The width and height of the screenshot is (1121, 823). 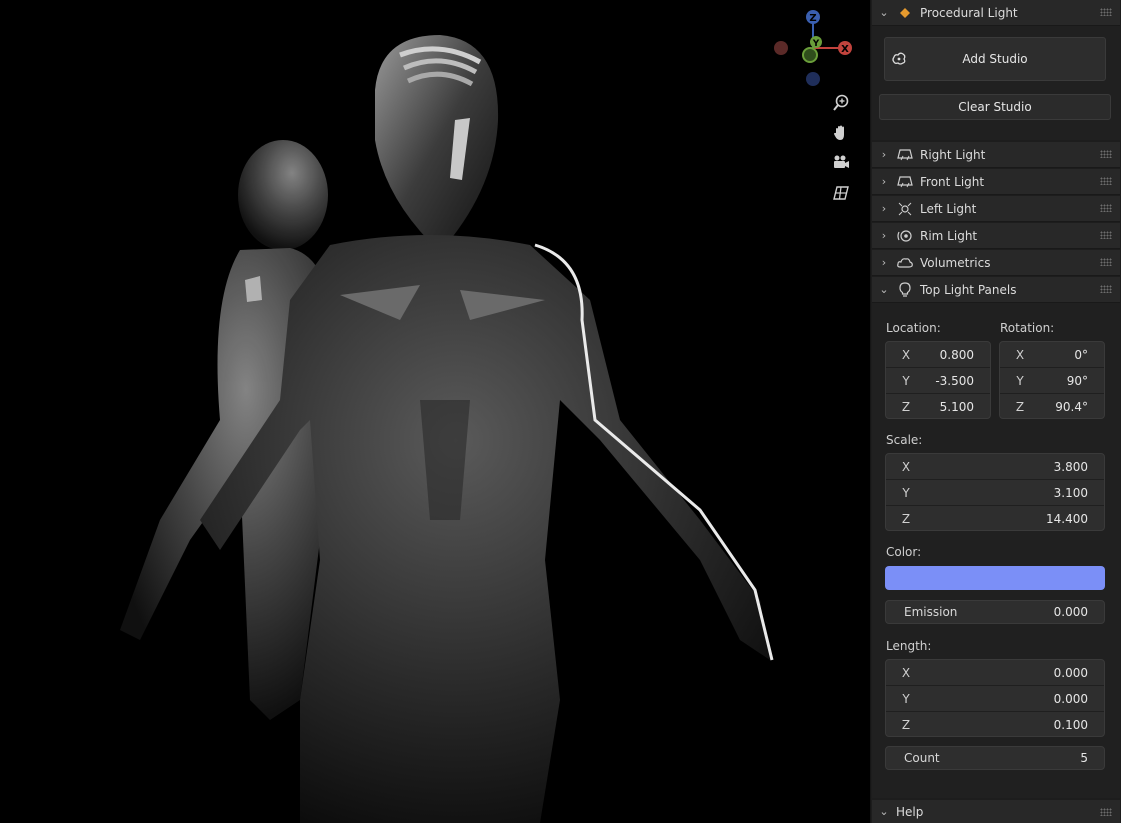 What do you see at coordinates (996, 155) in the screenshot?
I see `right-light-header: › Right Light` at bounding box center [996, 155].